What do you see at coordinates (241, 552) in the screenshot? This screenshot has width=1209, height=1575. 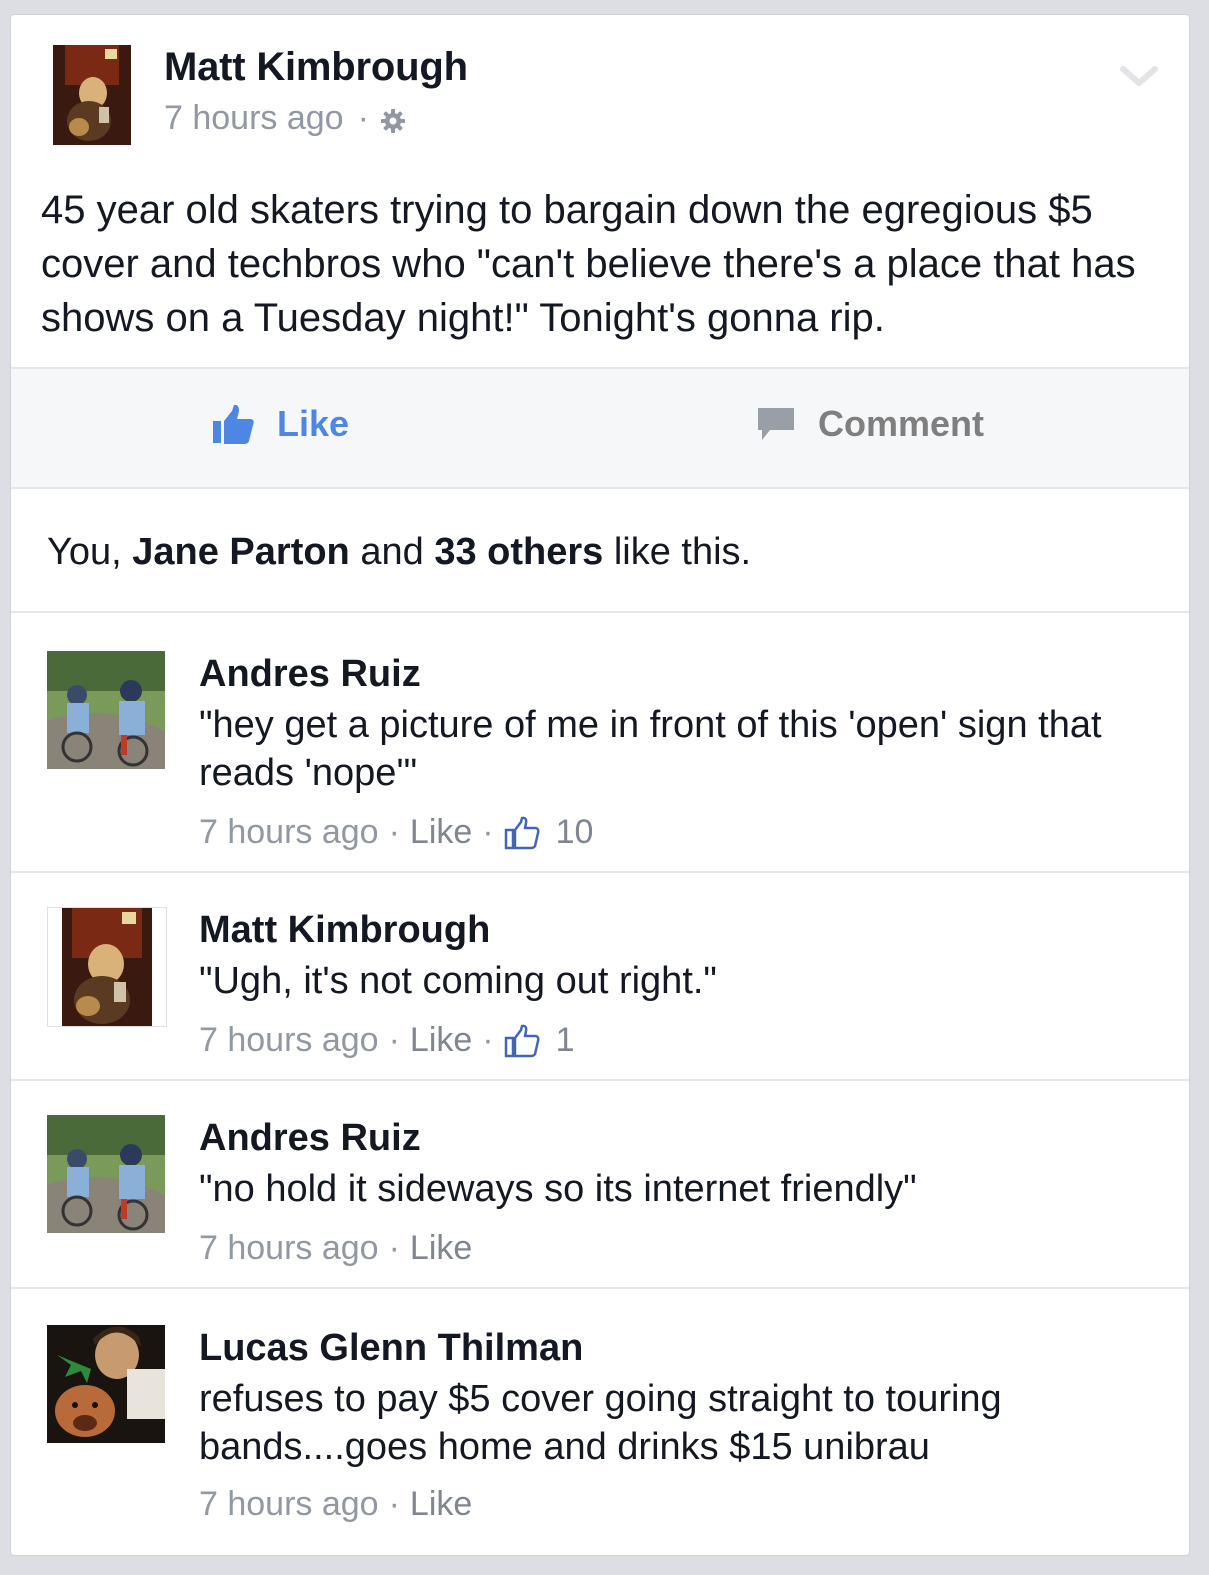 I see `liker-name: Jane Parton` at bounding box center [241, 552].